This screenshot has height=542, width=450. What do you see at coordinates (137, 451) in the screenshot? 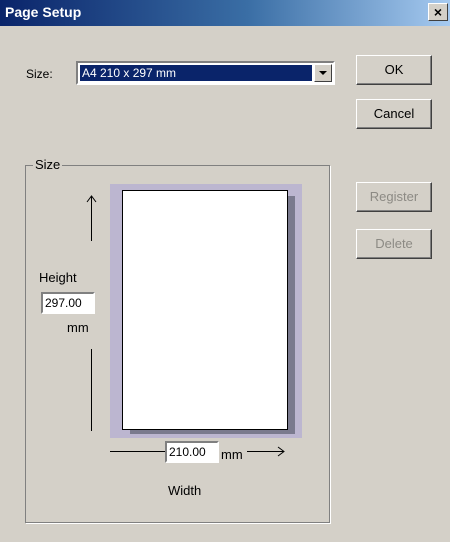
I see `width-arrow-left-line` at bounding box center [137, 451].